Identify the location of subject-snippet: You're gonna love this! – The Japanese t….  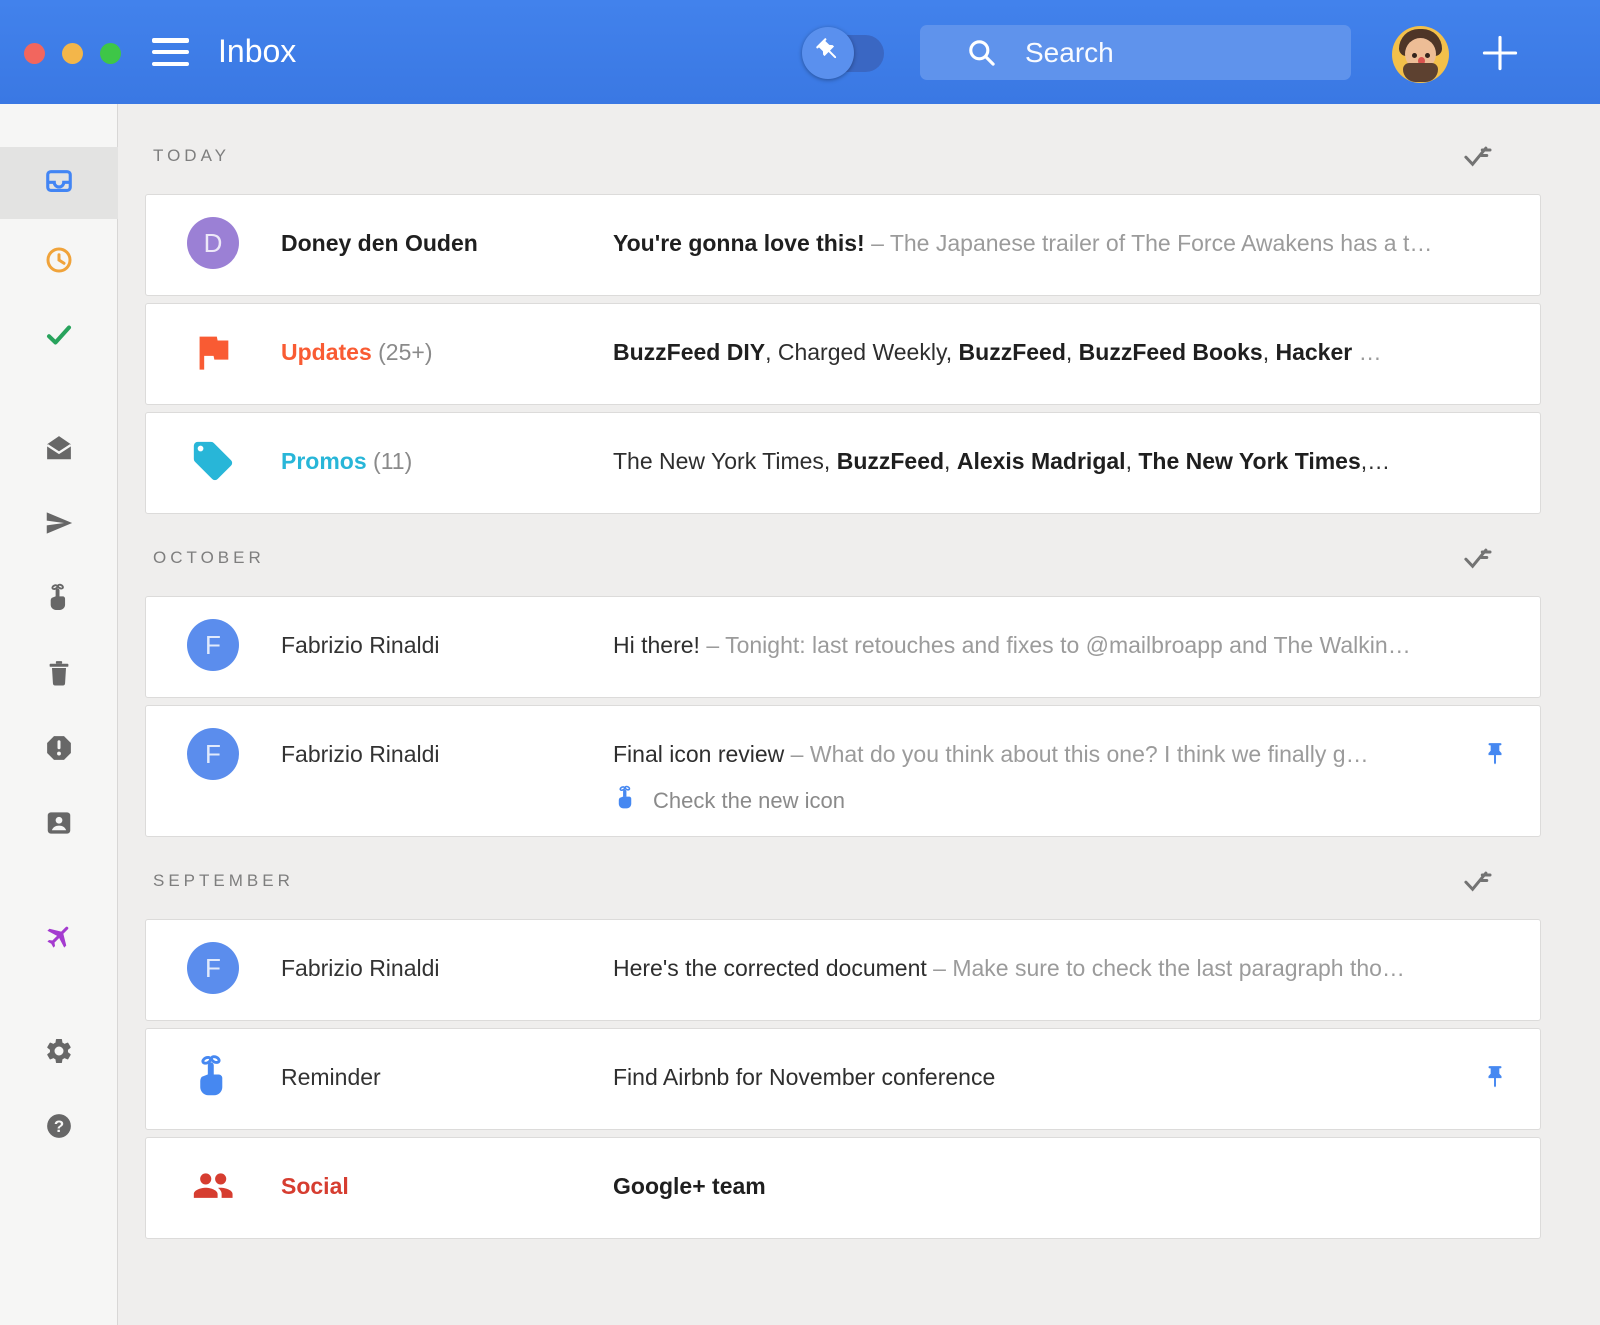
(1023, 243).